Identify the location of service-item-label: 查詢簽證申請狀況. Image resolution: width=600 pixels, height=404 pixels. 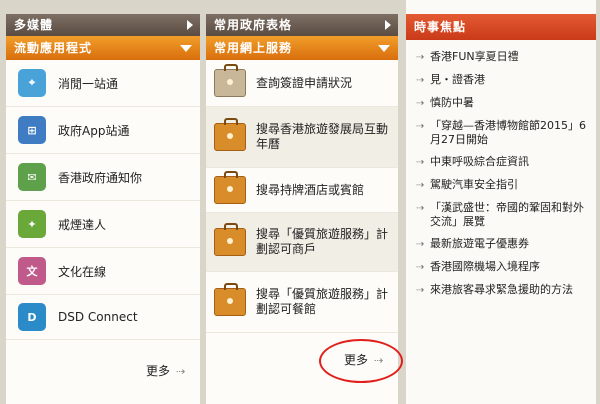
(304, 82).